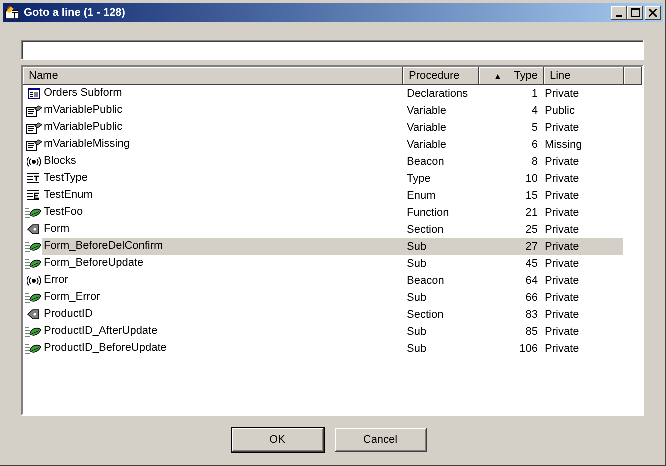 The width and height of the screenshot is (666, 466). Describe the element at coordinates (332, 195) in the screenshot. I see `list-row: TestEnum Enum 15 Private` at that location.